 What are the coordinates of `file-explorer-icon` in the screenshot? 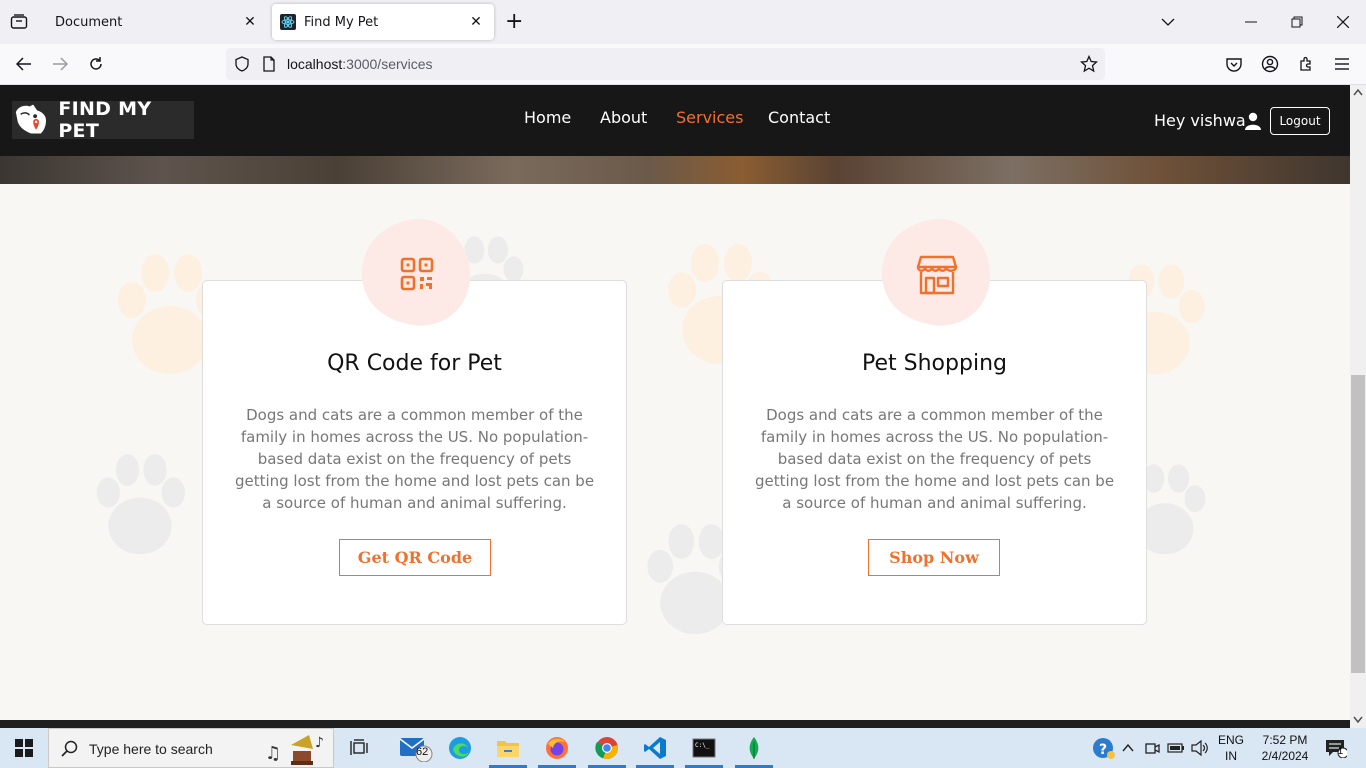 It's located at (508, 748).